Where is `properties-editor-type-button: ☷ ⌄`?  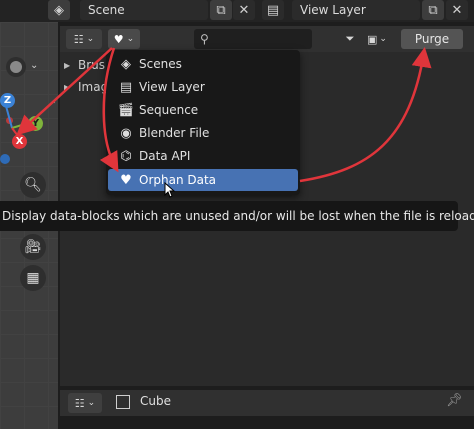
properties-editor-type-button: ☷ ⌄ is located at coordinates (85, 403).